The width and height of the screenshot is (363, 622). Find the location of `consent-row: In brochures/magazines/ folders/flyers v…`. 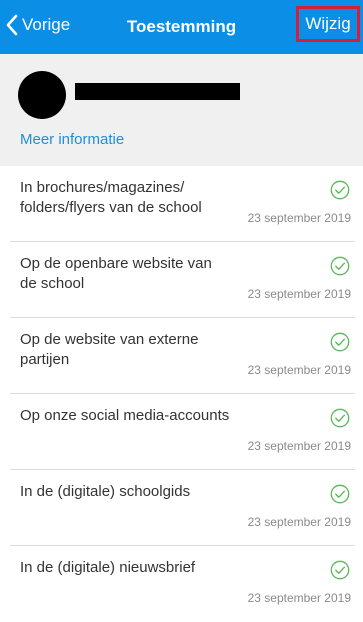

consent-row: In brochures/magazines/ folders/flyers v… is located at coordinates (181, 204).